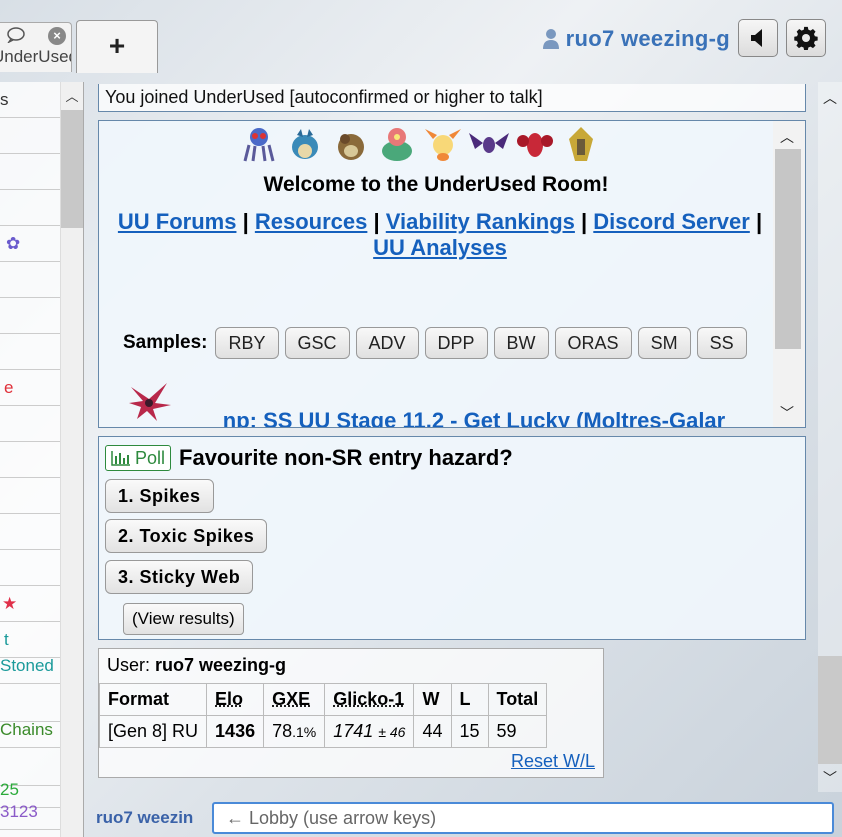  What do you see at coordinates (443, 145) in the screenshot?
I see `victini-sprite-icon` at bounding box center [443, 145].